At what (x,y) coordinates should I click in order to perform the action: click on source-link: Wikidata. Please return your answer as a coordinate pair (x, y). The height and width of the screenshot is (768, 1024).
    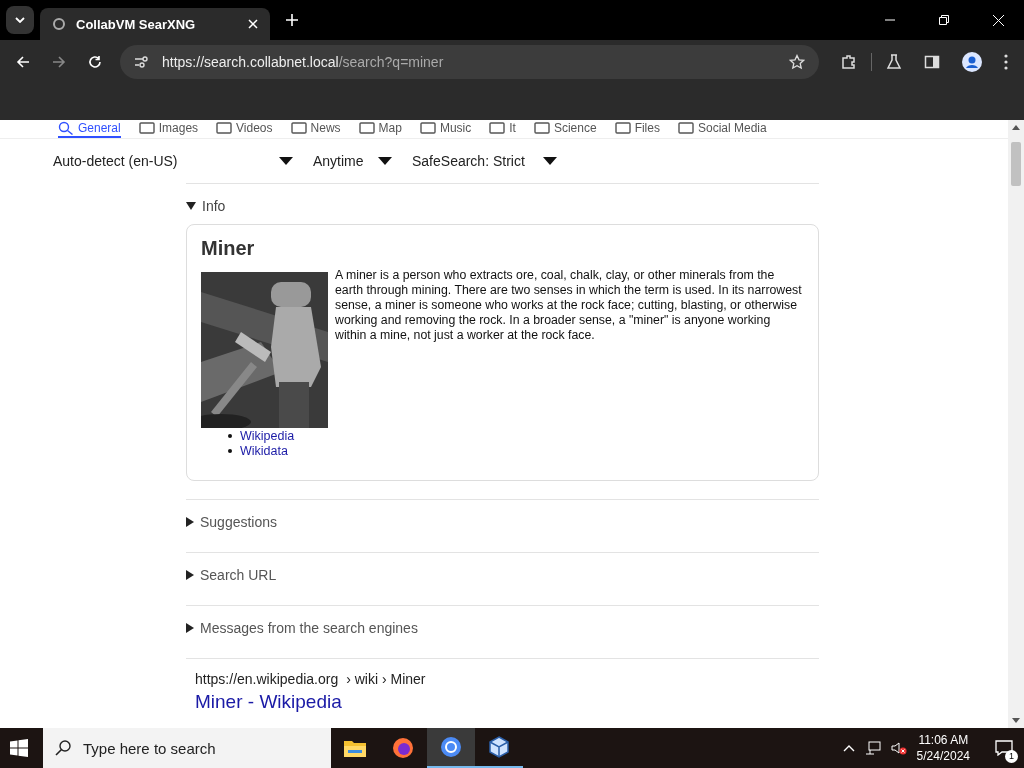
    Looking at the image, I should click on (264, 450).